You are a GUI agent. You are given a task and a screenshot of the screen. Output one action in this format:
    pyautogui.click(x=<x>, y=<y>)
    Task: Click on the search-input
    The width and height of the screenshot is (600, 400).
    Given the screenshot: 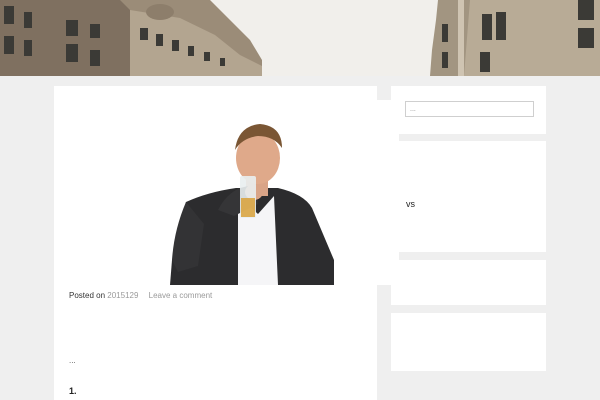 What is the action you would take?
    pyautogui.click(x=469, y=109)
    